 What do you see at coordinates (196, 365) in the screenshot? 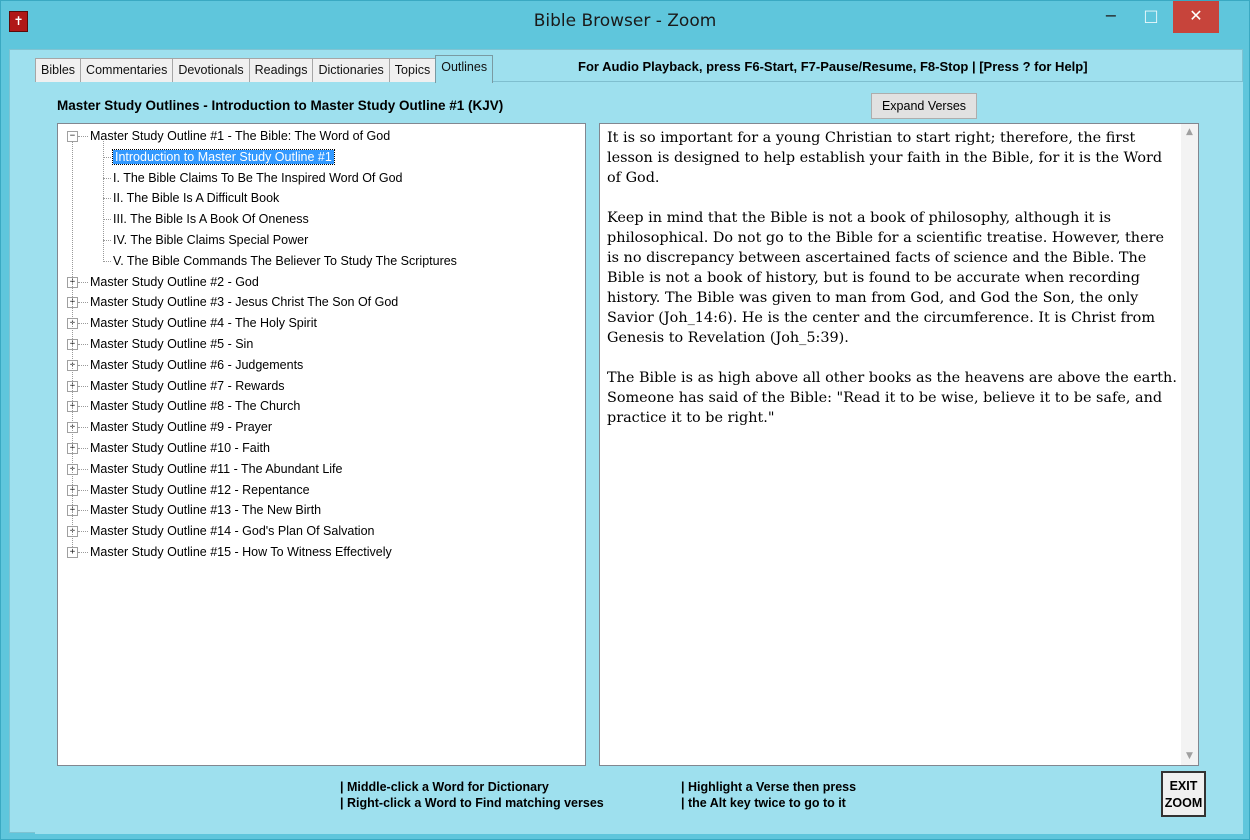
I see `tree-node-label: Master Study Outline #6 - Judgements` at bounding box center [196, 365].